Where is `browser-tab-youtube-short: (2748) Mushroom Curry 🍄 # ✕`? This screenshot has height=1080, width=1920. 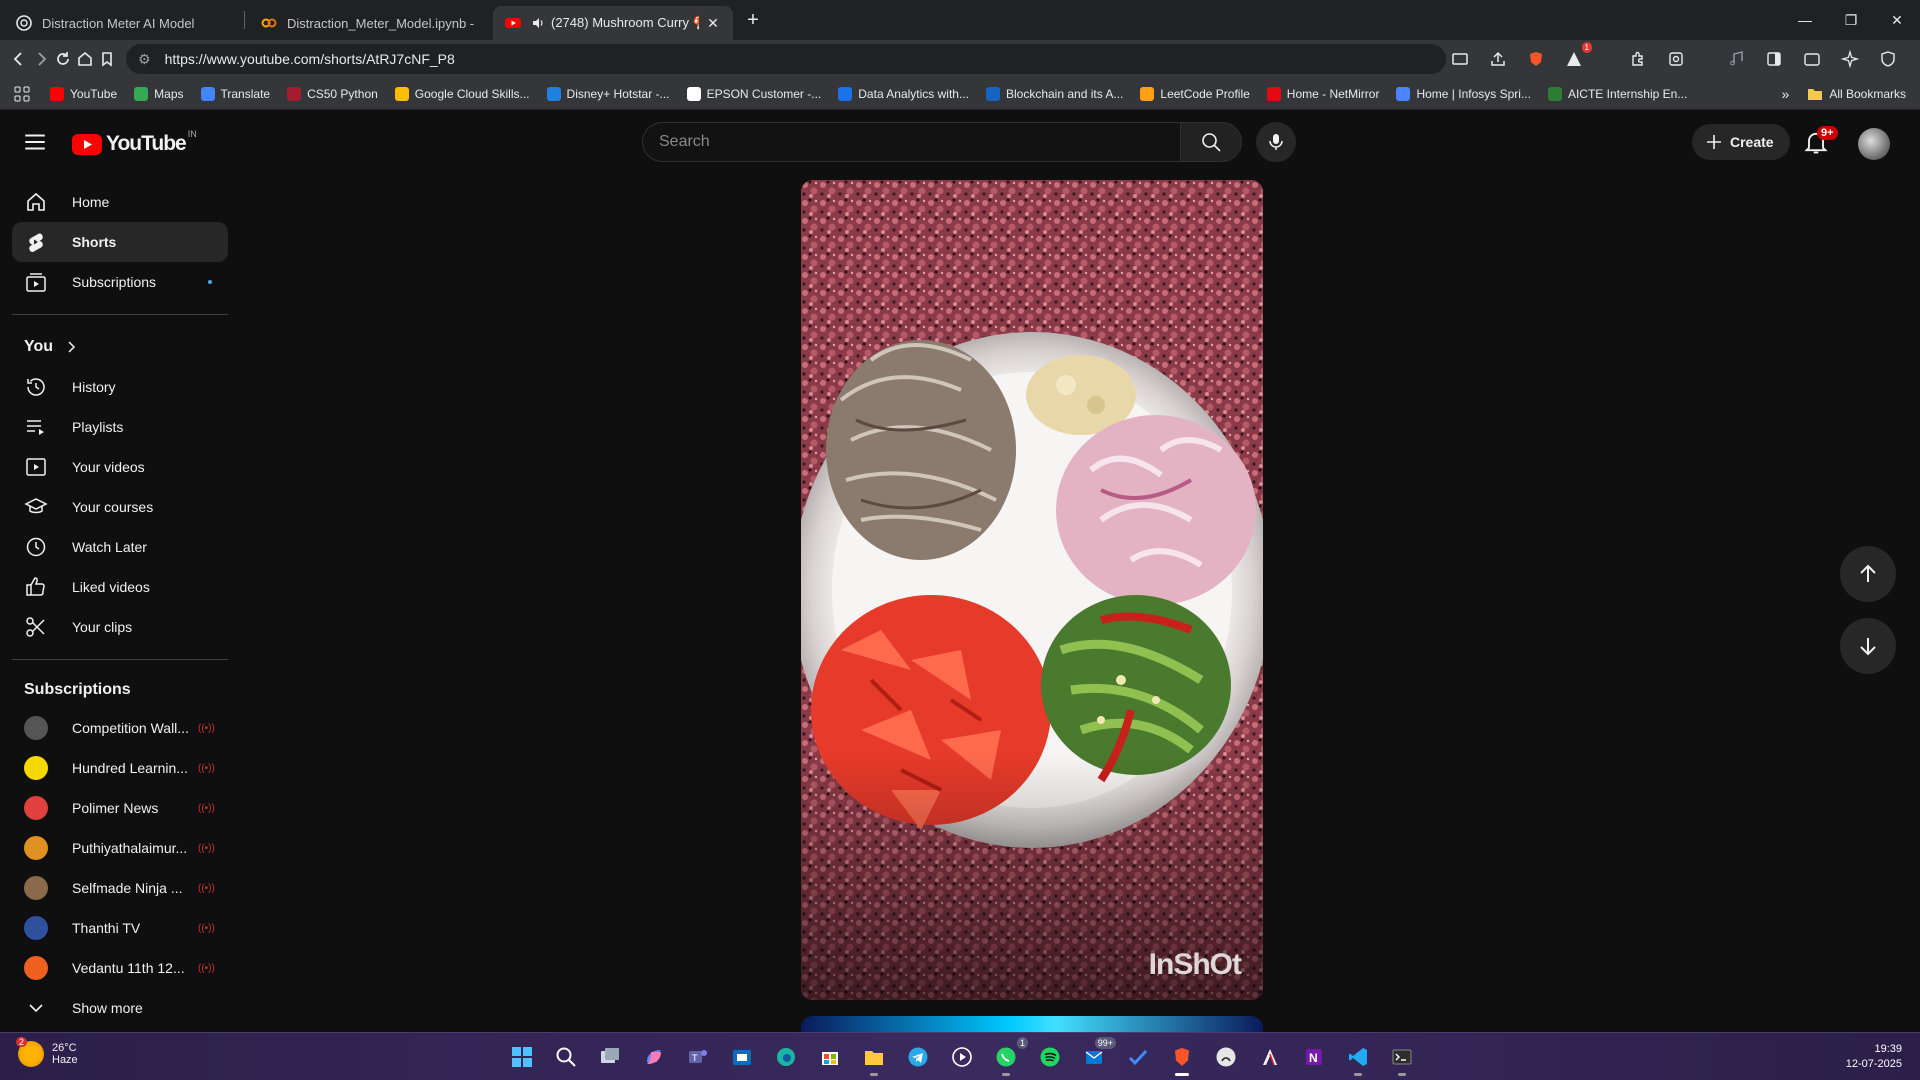
browser-tab-youtube-short: (2748) Mushroom Curry 🍄 # ✕ is located at coordinates (613, 23).